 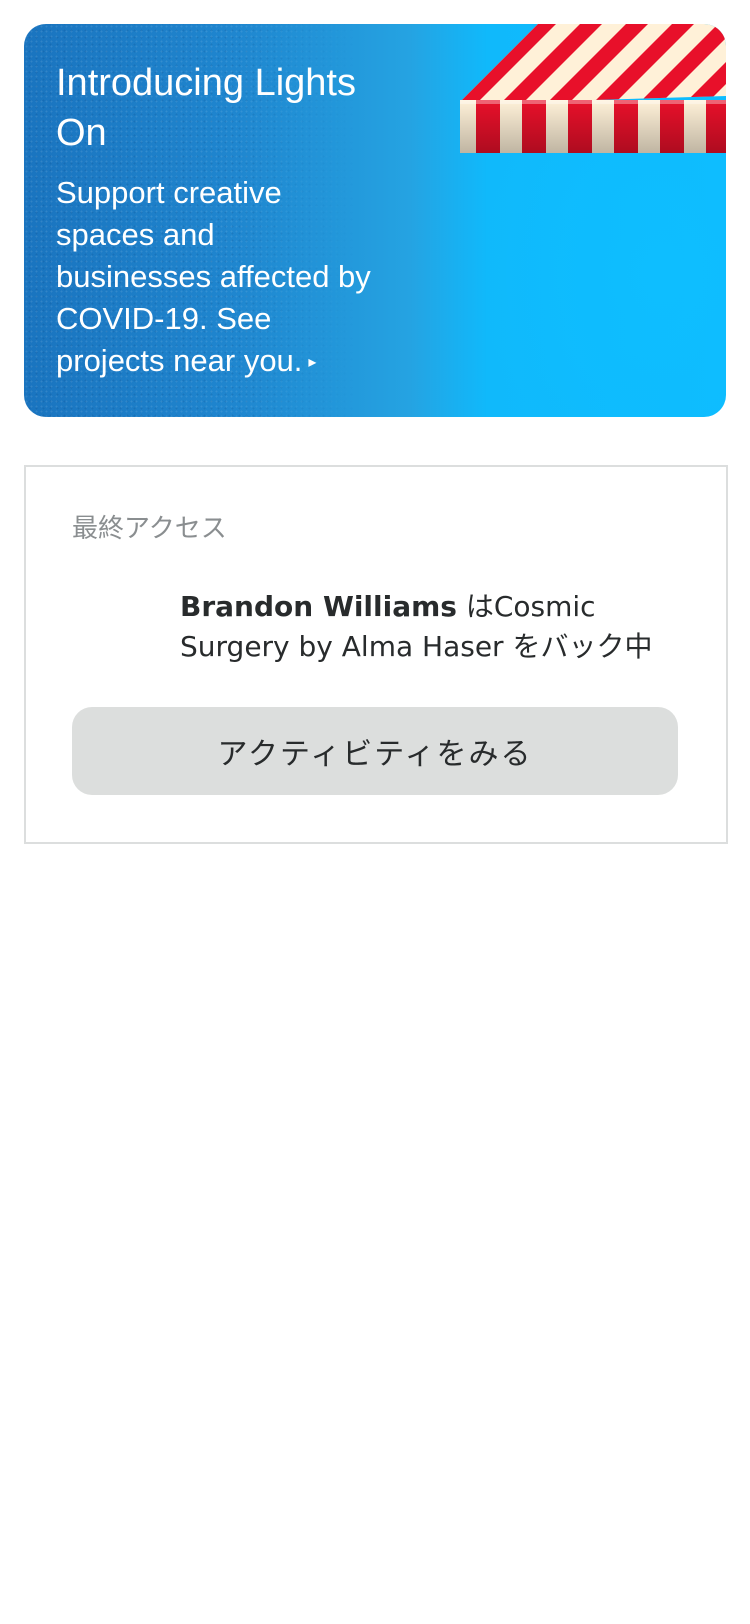 I want to click on see-activity-button: アクティビティをみる, so click(x=375, y=751).